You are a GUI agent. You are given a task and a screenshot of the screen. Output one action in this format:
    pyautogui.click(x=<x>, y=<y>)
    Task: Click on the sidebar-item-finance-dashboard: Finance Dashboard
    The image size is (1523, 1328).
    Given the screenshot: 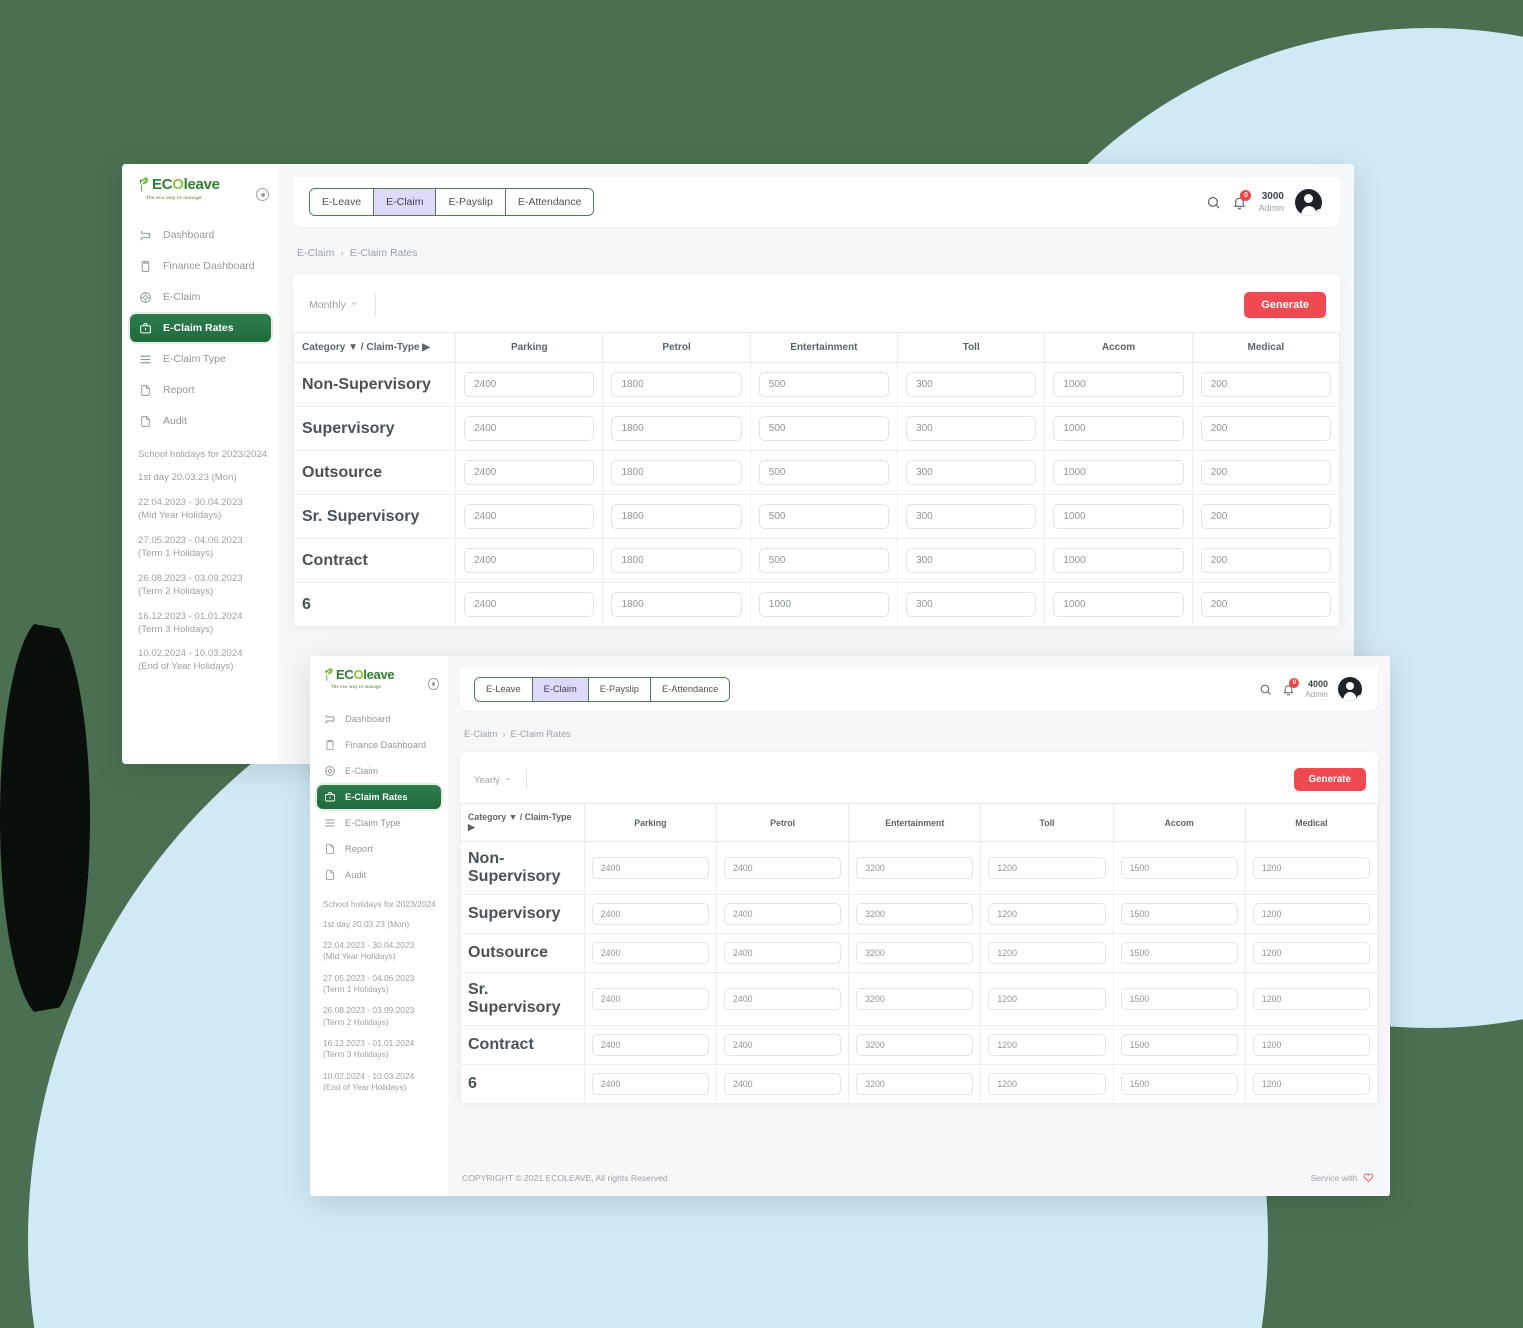 What is the action you would take?
    pyautogui.click(x=379, y=745)
    